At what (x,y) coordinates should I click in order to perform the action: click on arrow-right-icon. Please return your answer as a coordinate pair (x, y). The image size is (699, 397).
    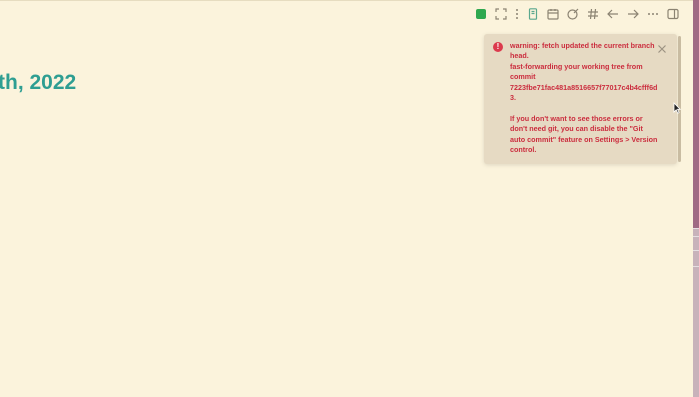
    Looking at the image, I should click on (633, 14).